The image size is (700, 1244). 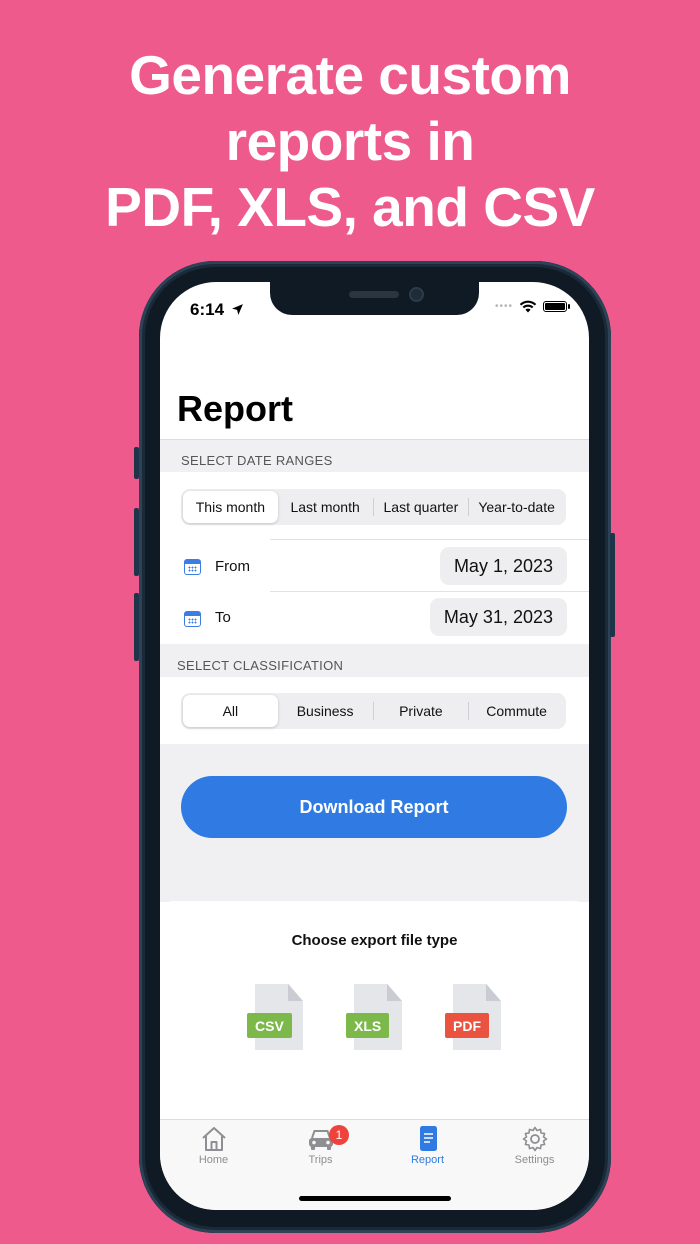 I want to click on phone-volume-down, so click(x=136, y=627).